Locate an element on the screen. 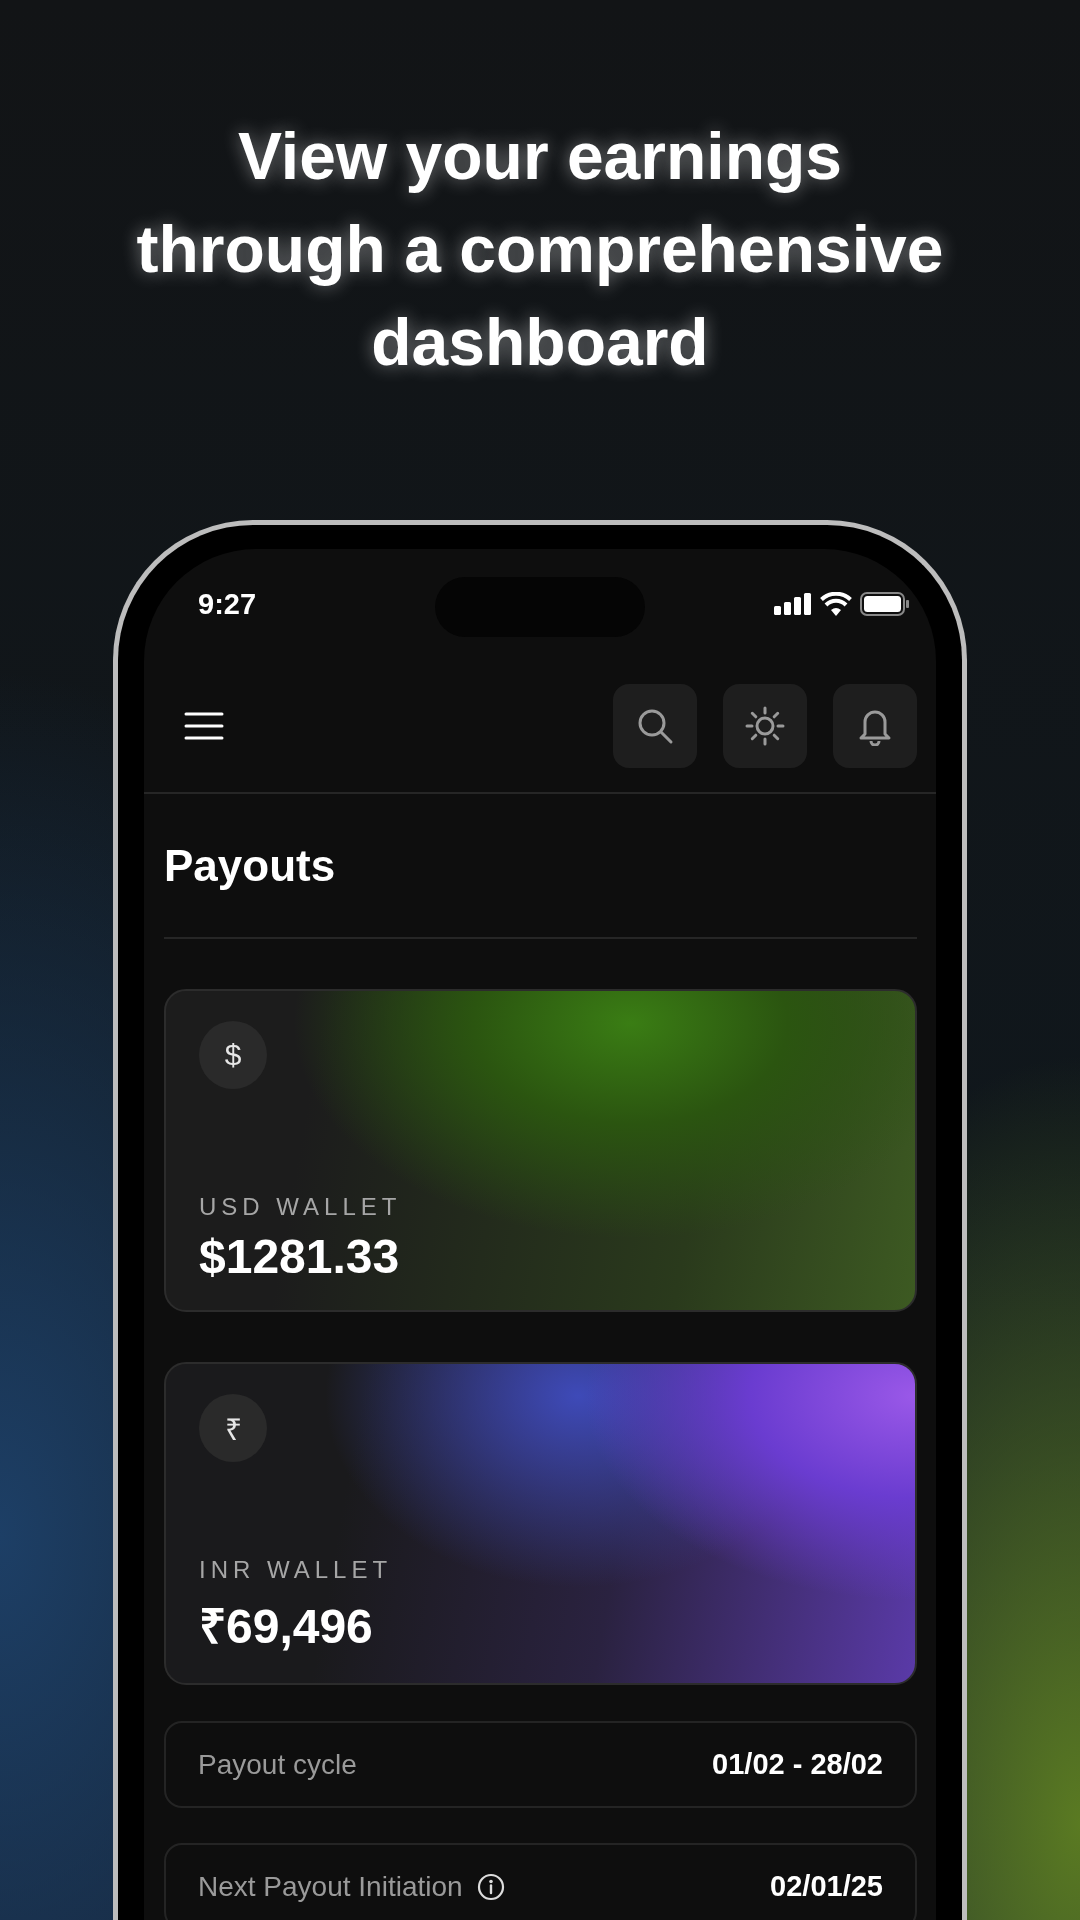 The image size is (1080, 1920). menu-icon is located at coordinates (204, 725).